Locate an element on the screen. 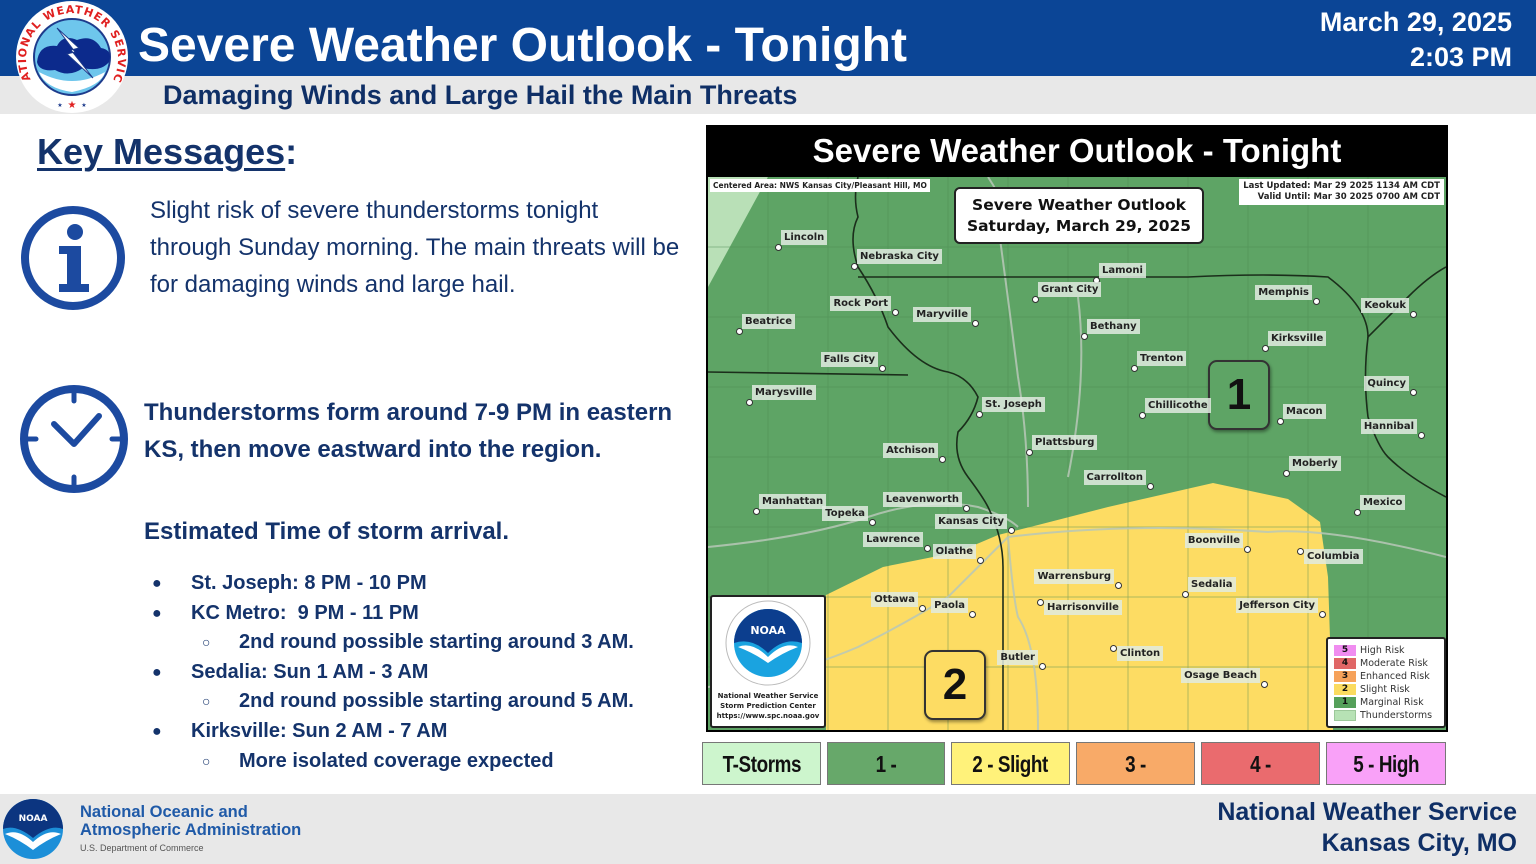 Image resolution: width=1536 pixels, height=864 pixels. noaa-footer-logo: NOAA is located at coordinates (33, 829).